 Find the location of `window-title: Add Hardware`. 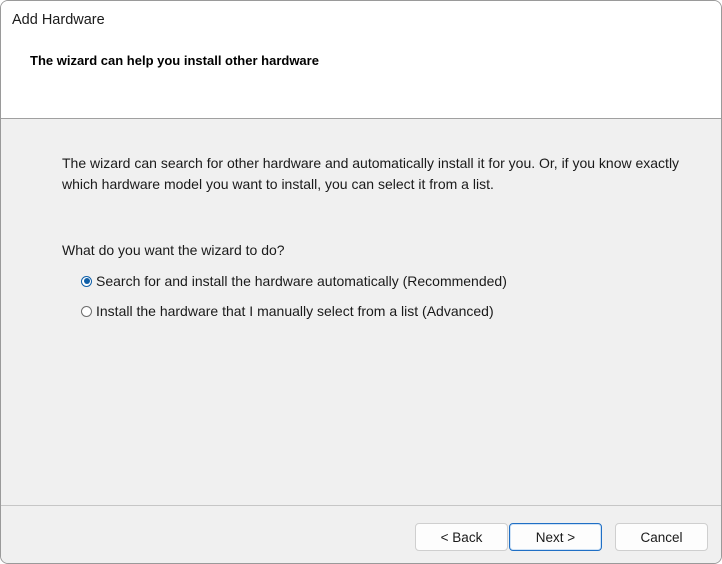

window-title: Add Hardware is located at coordinates (58, 20).